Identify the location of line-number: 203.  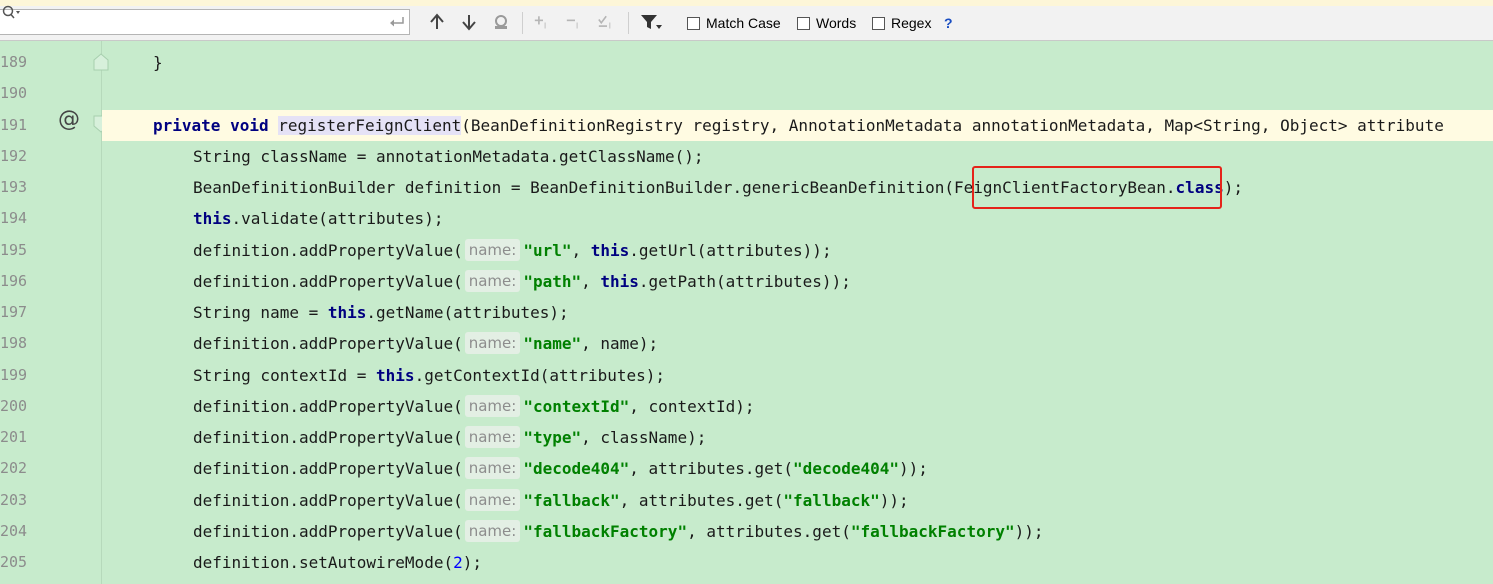
(14, 500).